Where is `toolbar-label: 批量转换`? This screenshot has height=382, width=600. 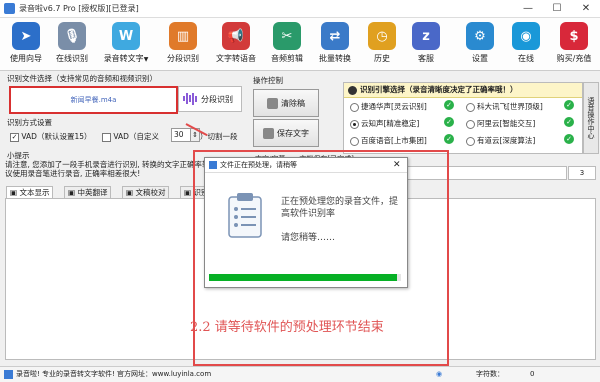
toolbar-label: 批量转换 is located at coordinates (335, 58).